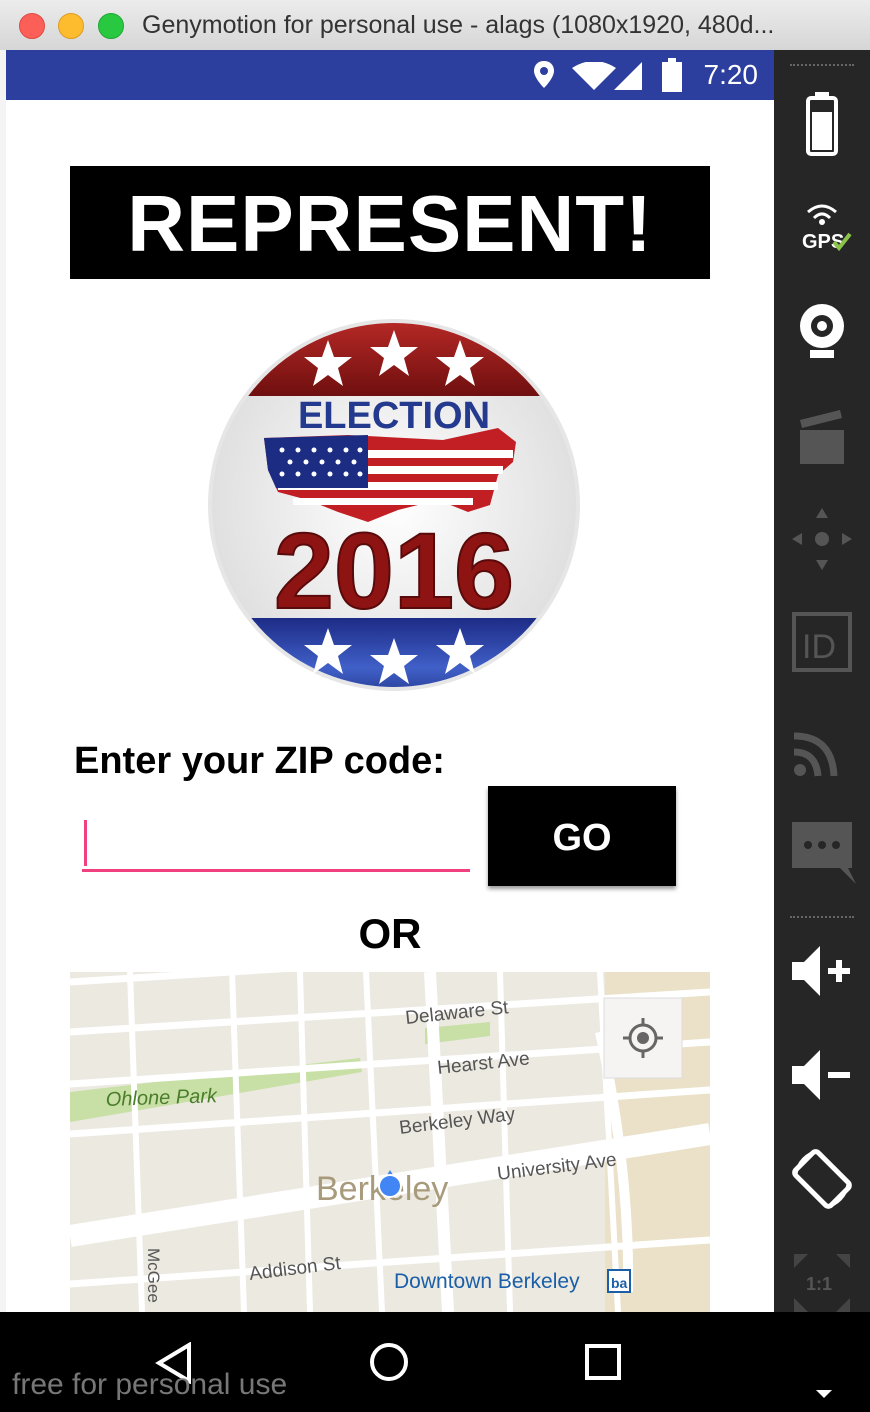 Image resolution: width=870 pixels, height=1412 pixels. Describe the element at coordinates (824, 1394) in the screenshot. I see `sidebar-scroll-down-icon` at that location.